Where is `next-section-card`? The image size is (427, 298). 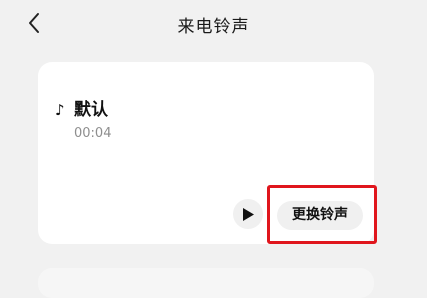 next-section-card is located at coordinates (206, 283).